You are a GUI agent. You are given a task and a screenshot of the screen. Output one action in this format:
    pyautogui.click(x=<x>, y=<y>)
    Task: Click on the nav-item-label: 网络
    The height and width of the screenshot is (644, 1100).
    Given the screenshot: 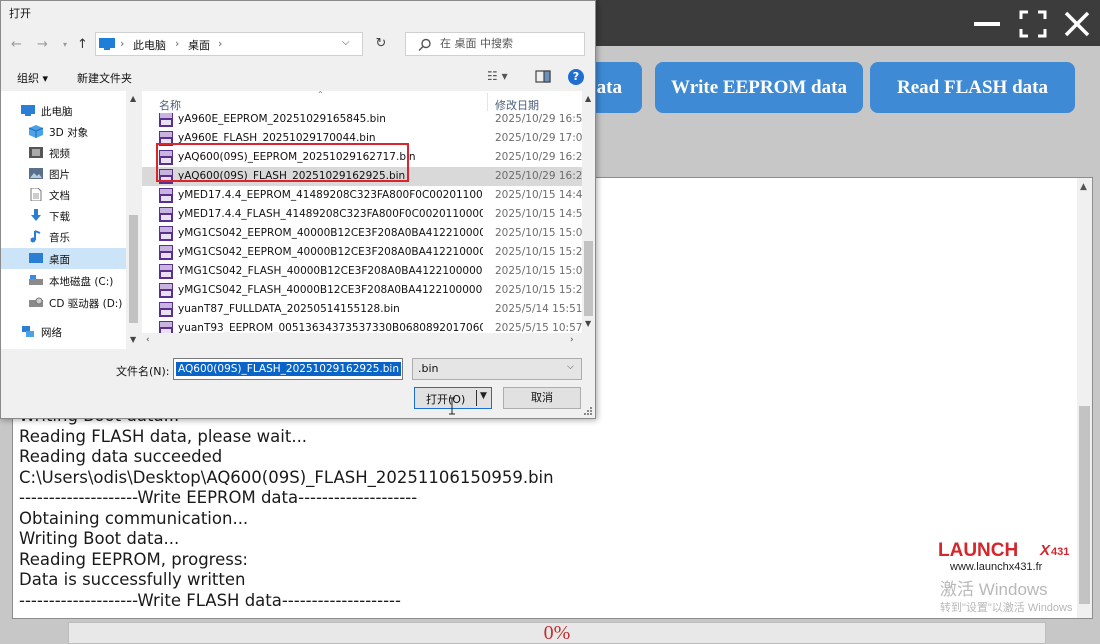 What is the action you would take?
    pyautogui.click(x=51, y=333)
    